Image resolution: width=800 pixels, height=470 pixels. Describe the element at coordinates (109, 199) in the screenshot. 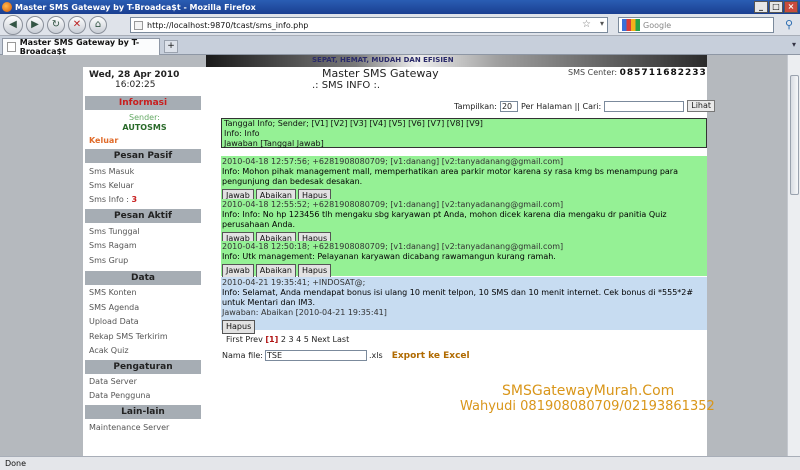

I see `sms-info-label: Sms Info :` at that location.